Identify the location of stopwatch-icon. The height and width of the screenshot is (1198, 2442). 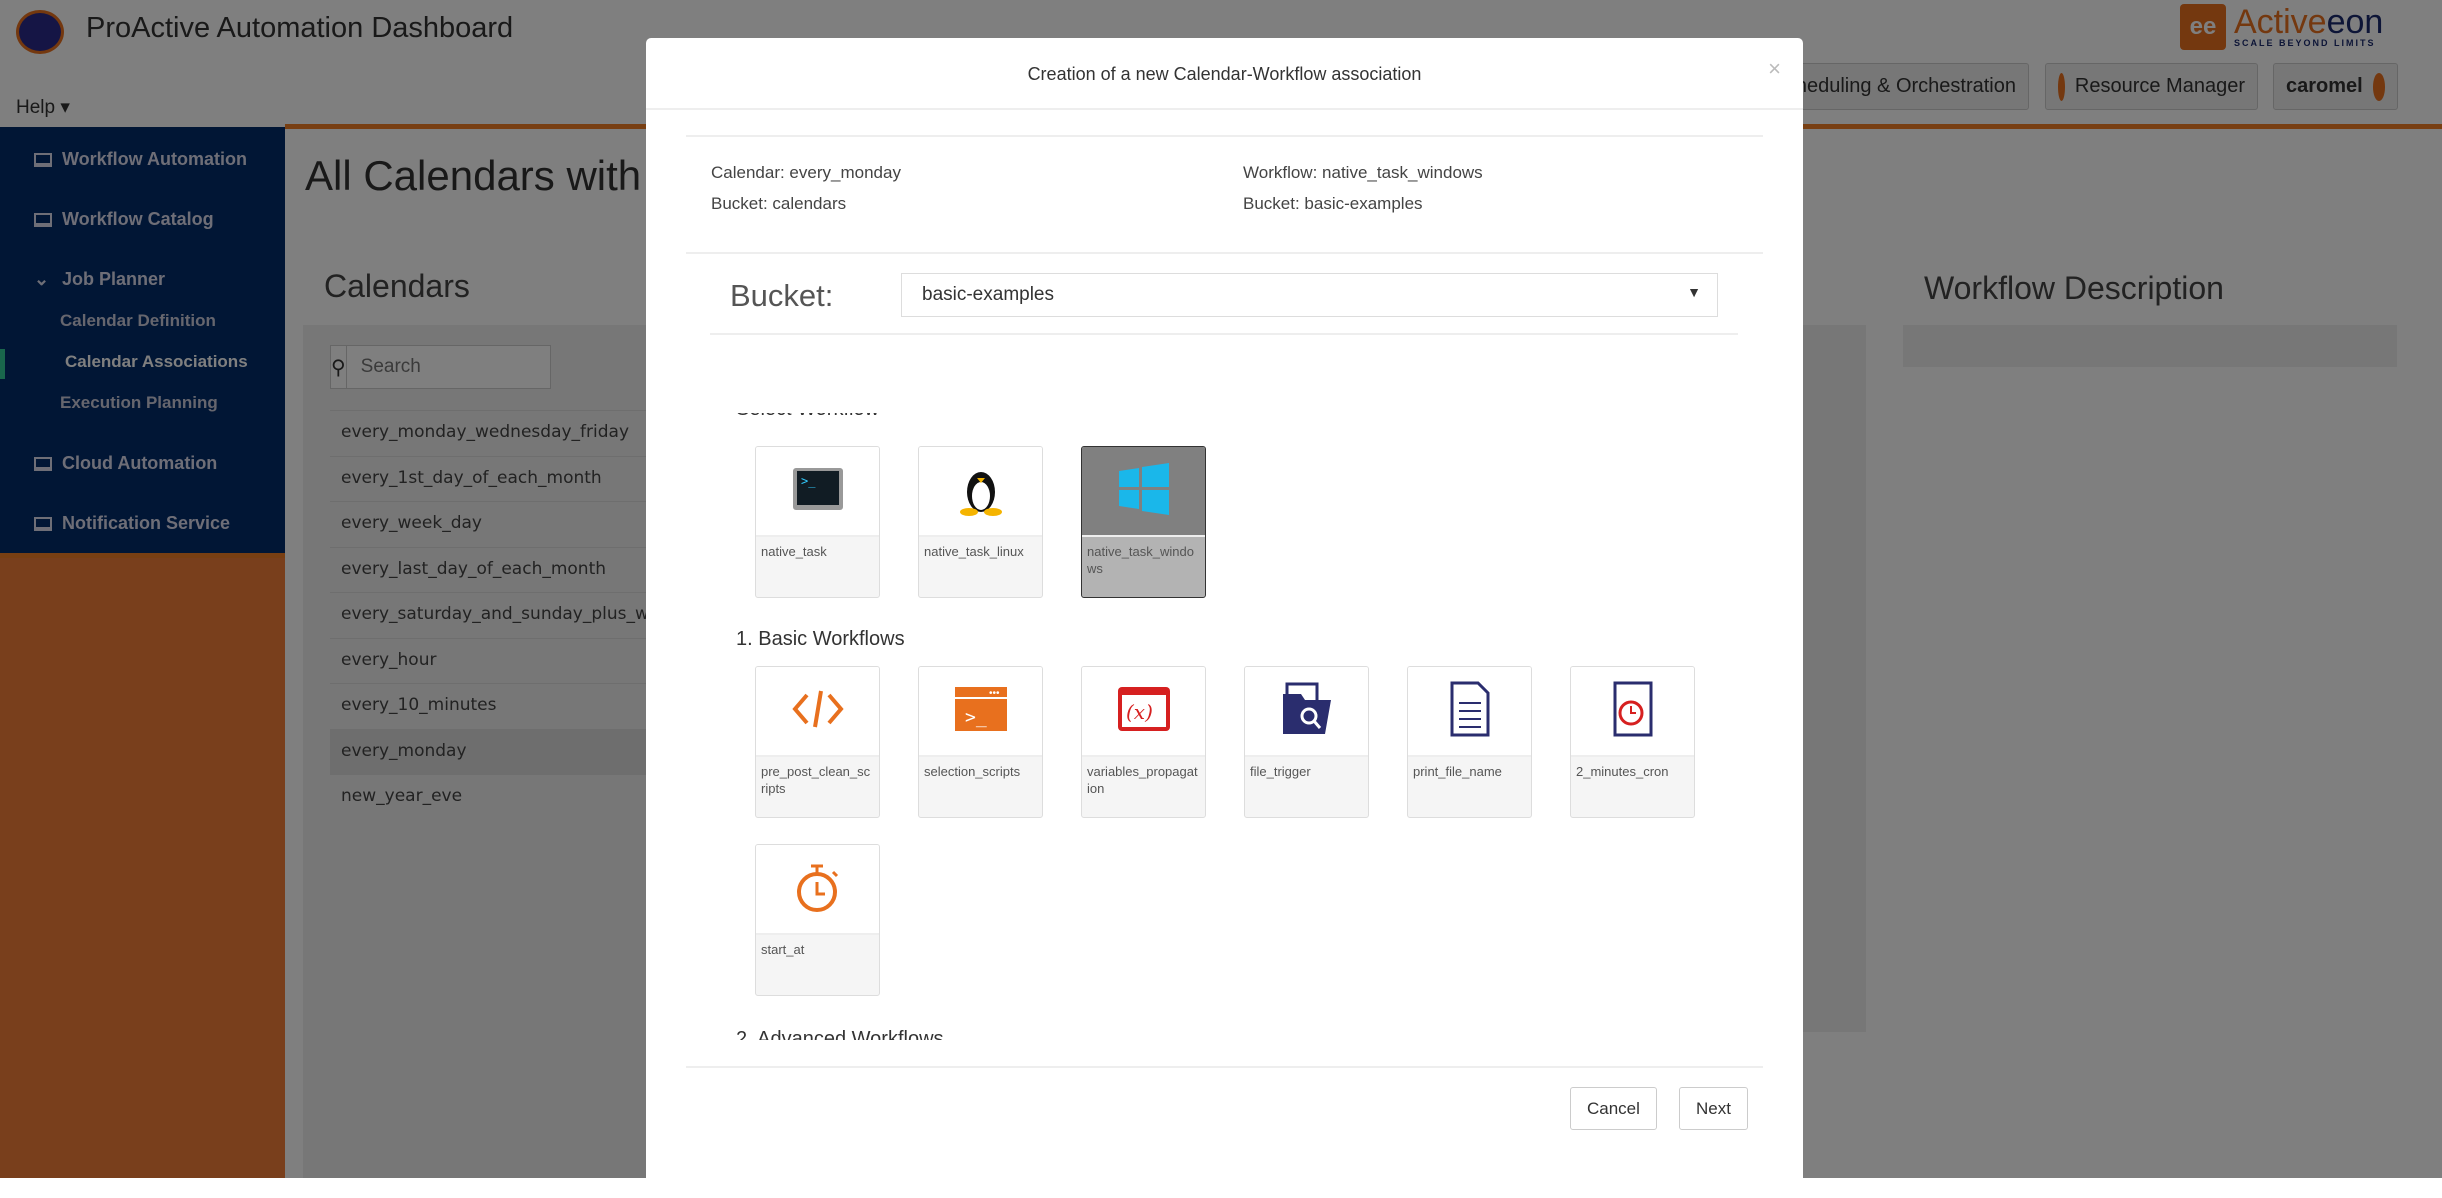
(818, 889).